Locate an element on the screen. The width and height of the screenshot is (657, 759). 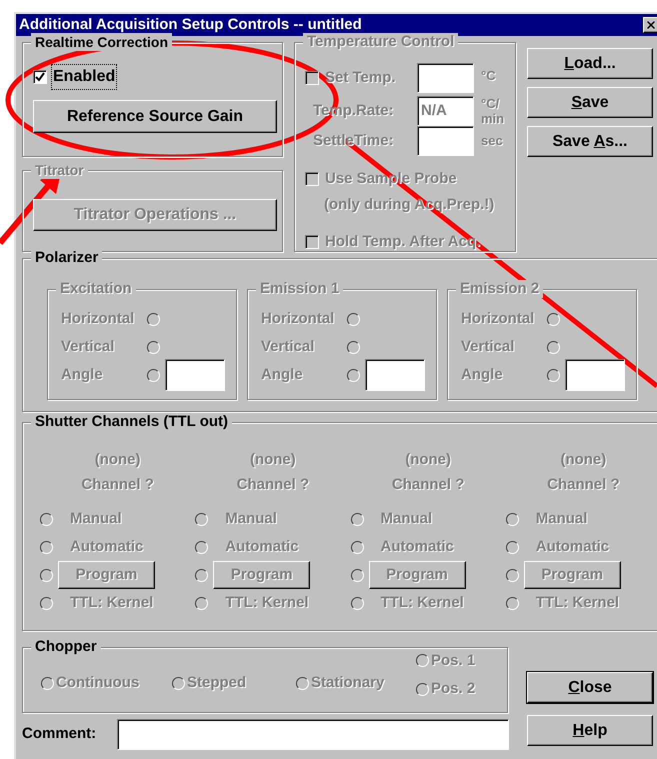
dialog-button: Help is located at coordinates (590, 730).